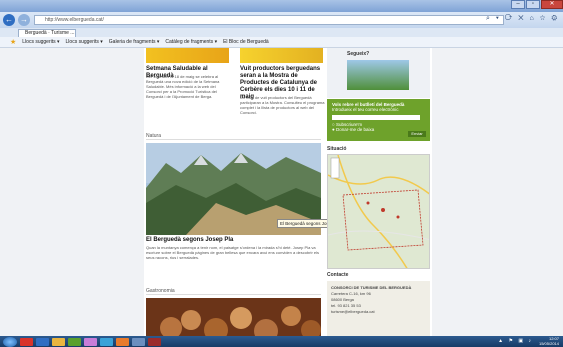 The height and width of the screenshot is (347, 563). I want to click on favorite-item: El Bloc de Berguedà, so click(246, 42).